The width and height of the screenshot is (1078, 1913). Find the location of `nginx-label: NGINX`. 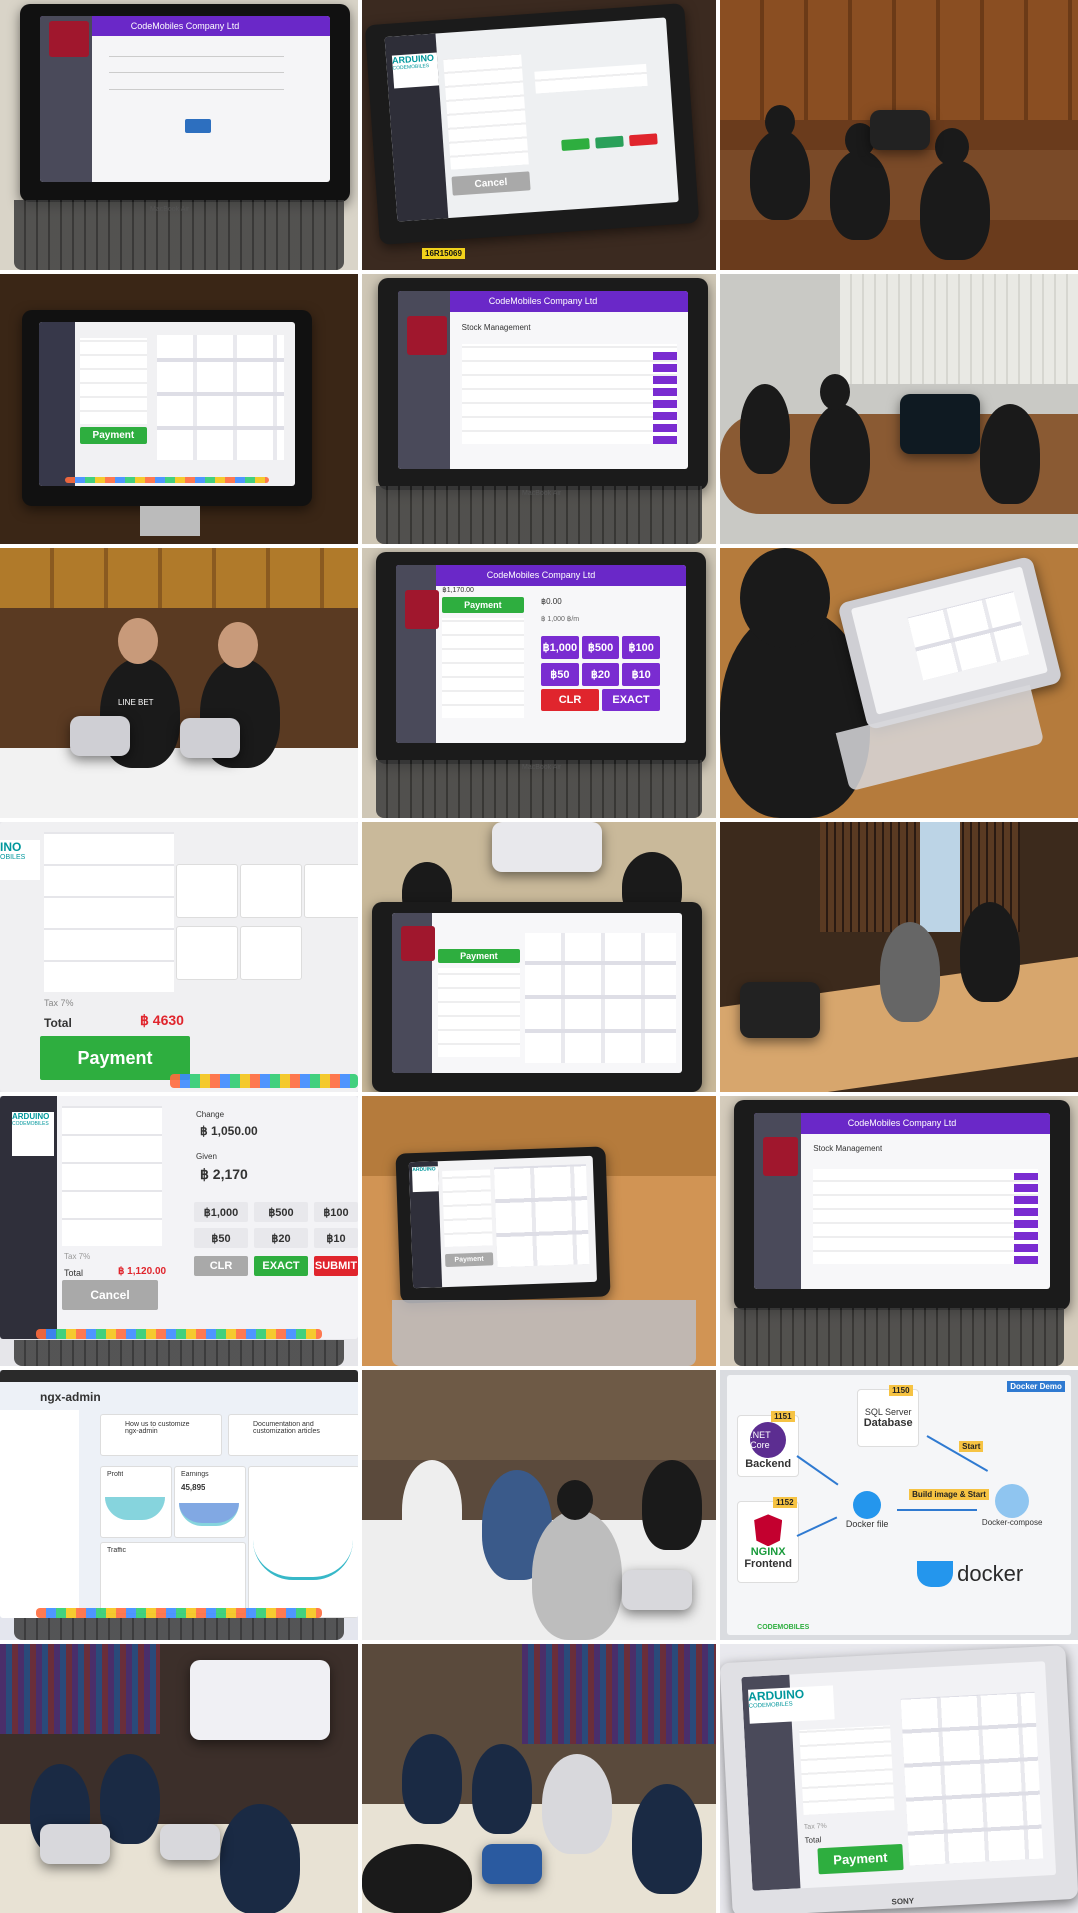

nginx-label: NGINX is located at coordinates (768, 1552).